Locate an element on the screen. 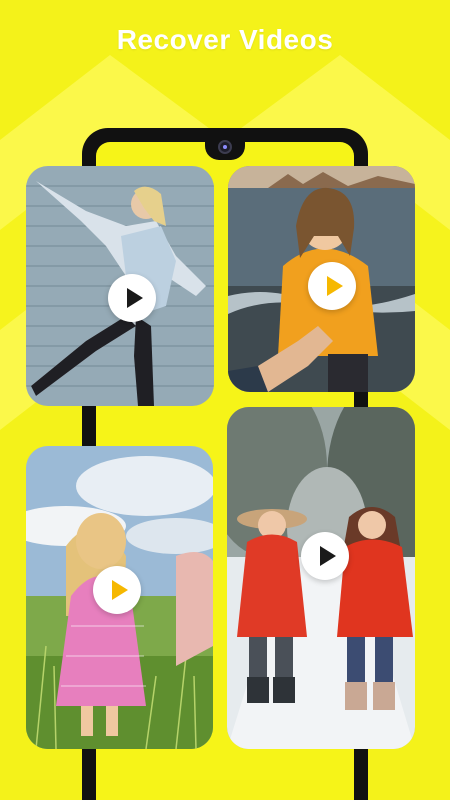  page-title: Recover Videos is located at coordinates (225, 39).